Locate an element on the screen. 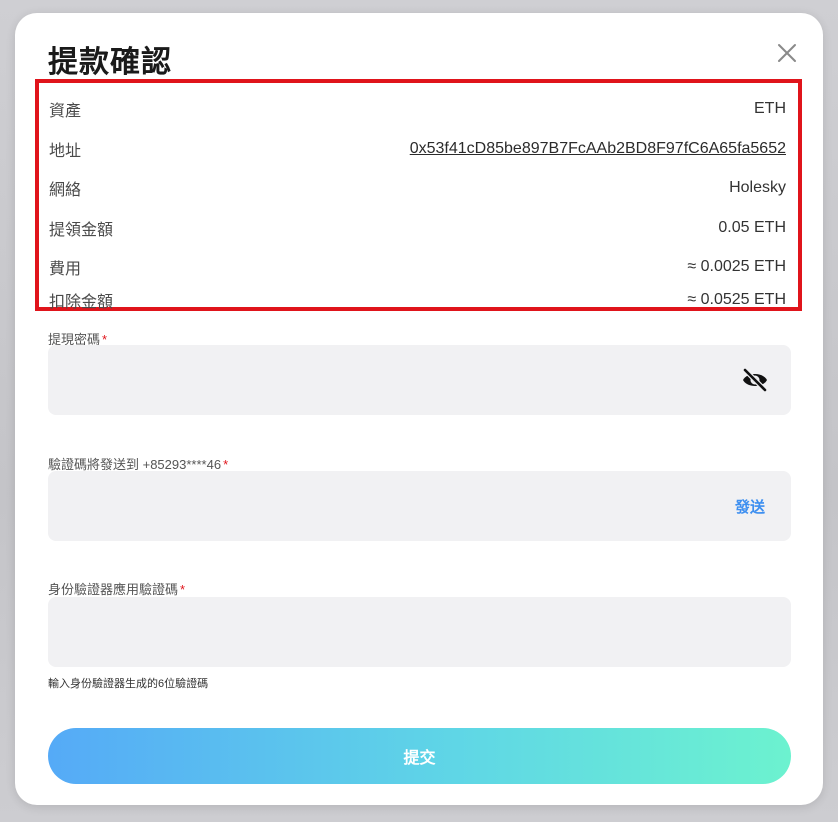 Image resolution: width=838 pixels, height=822 pixels. detail-row-deducted: 扣除金額 ≈ 0.0525 ETH is located at coordinates (417, 300).